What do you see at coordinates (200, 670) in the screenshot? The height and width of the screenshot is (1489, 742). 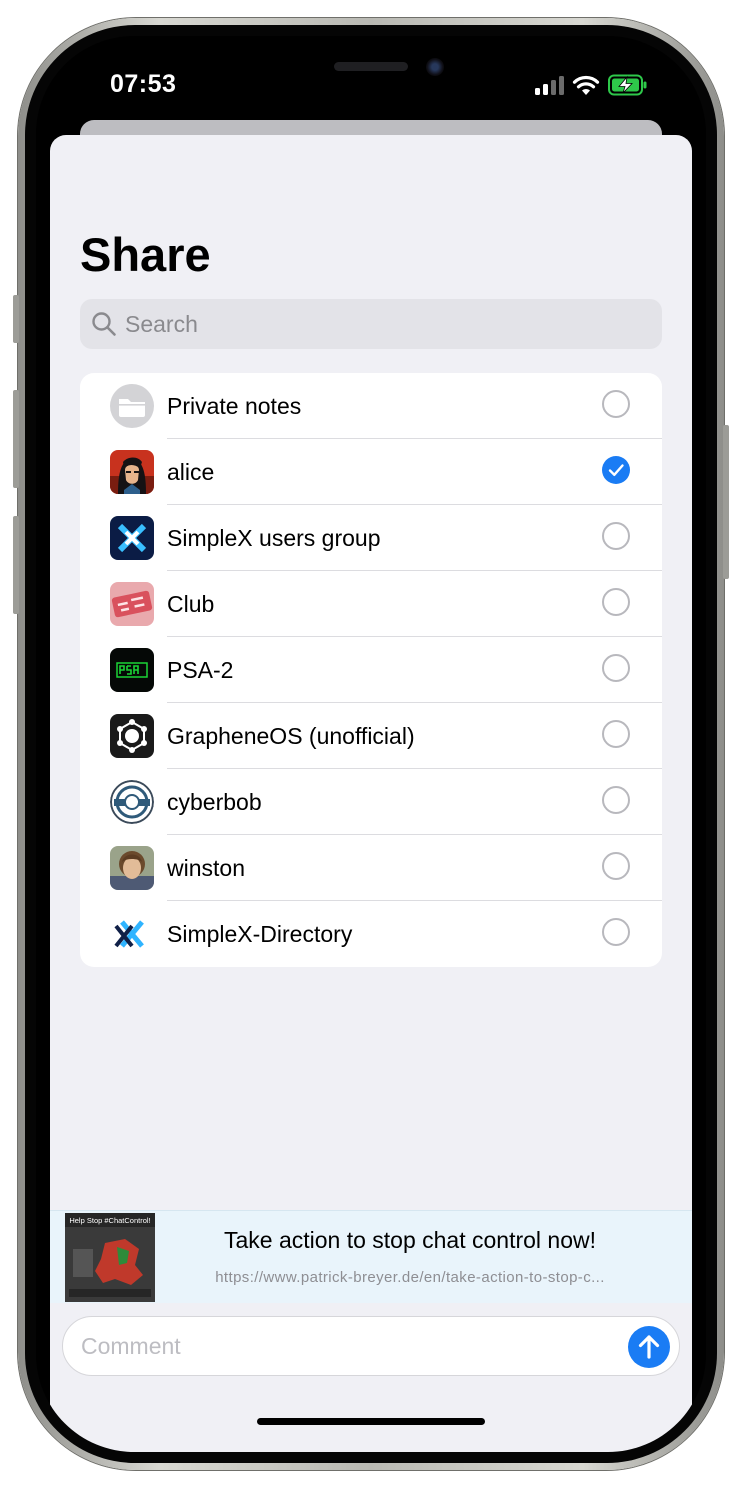 I see `list-item-label: PSA-2` at bounding box center [200, 670].